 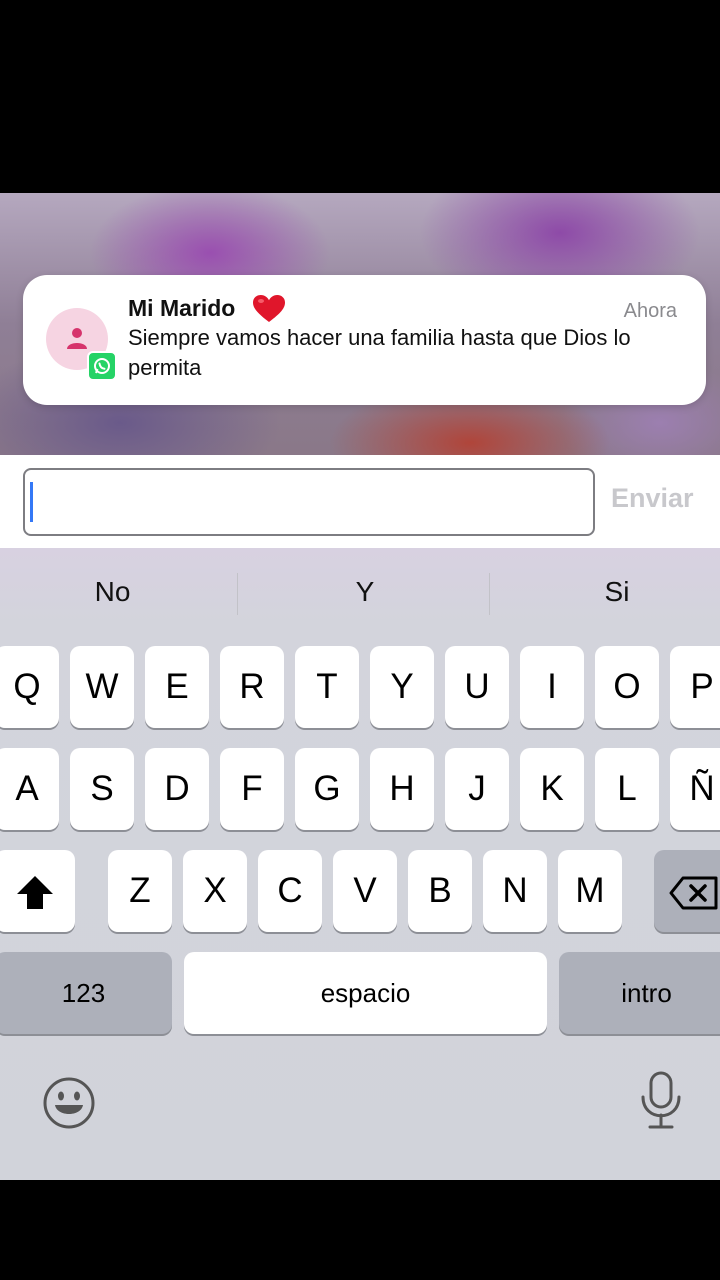 I want to click on key-y: Y, so click(x=402, y=687).